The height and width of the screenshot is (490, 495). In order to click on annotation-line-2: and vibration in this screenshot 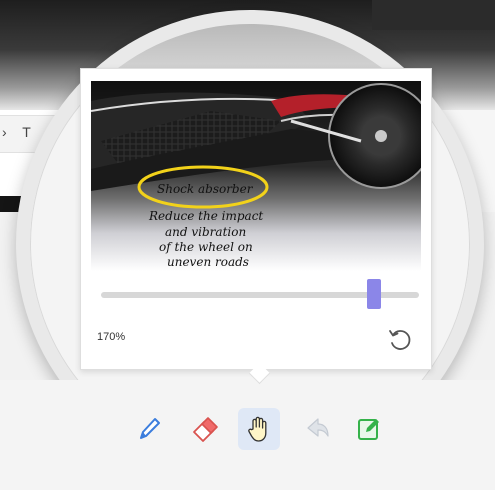, I will do `click(205, 232)`.